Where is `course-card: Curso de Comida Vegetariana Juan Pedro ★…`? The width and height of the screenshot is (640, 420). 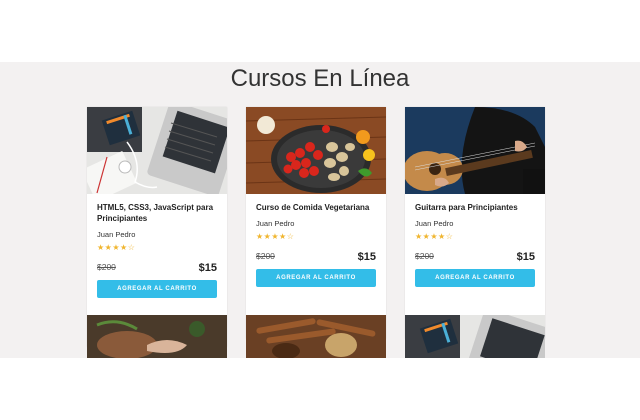
course-card: Curso de Comida Vegetariana Juan Pedro ★… is located at coordinates (316, 223).